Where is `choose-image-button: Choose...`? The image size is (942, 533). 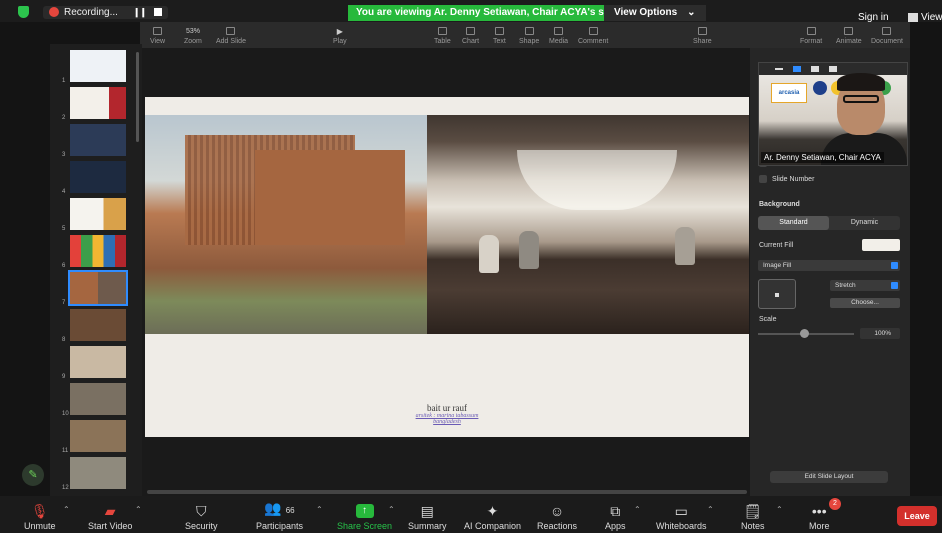
choose-image-button: Choose... is located at coordinates (865, 303).